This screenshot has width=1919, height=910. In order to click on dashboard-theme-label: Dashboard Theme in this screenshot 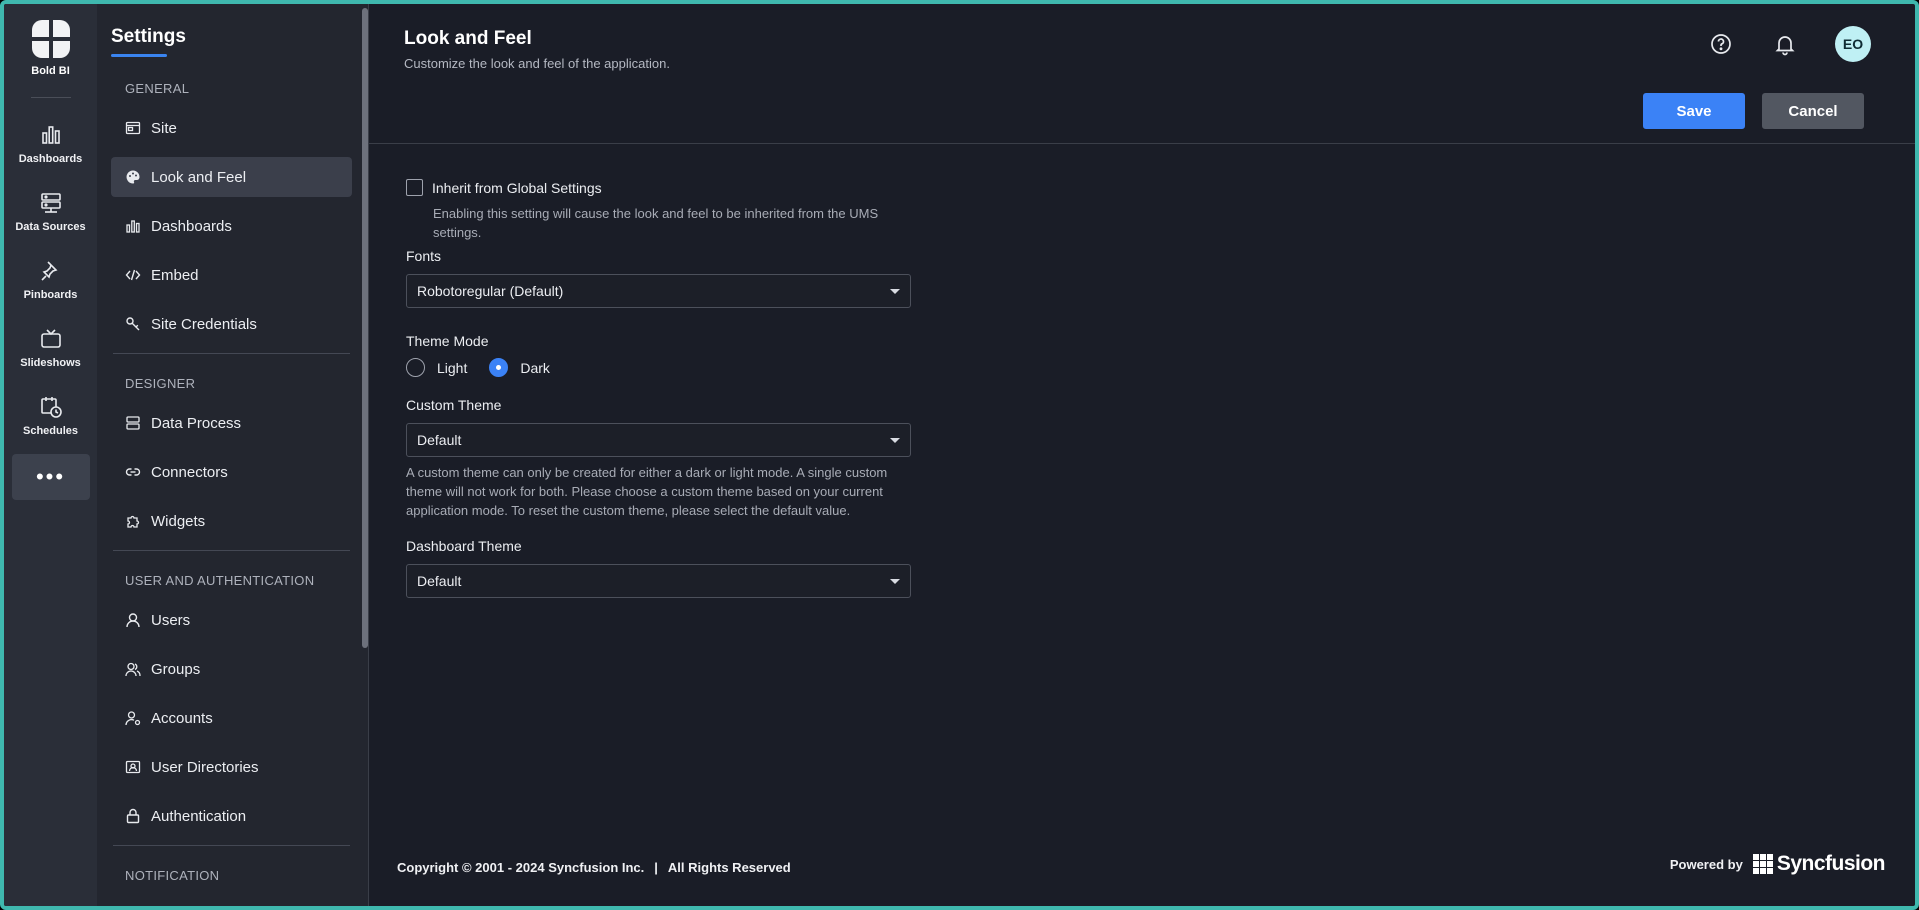, I will do `click(464, 546)`.